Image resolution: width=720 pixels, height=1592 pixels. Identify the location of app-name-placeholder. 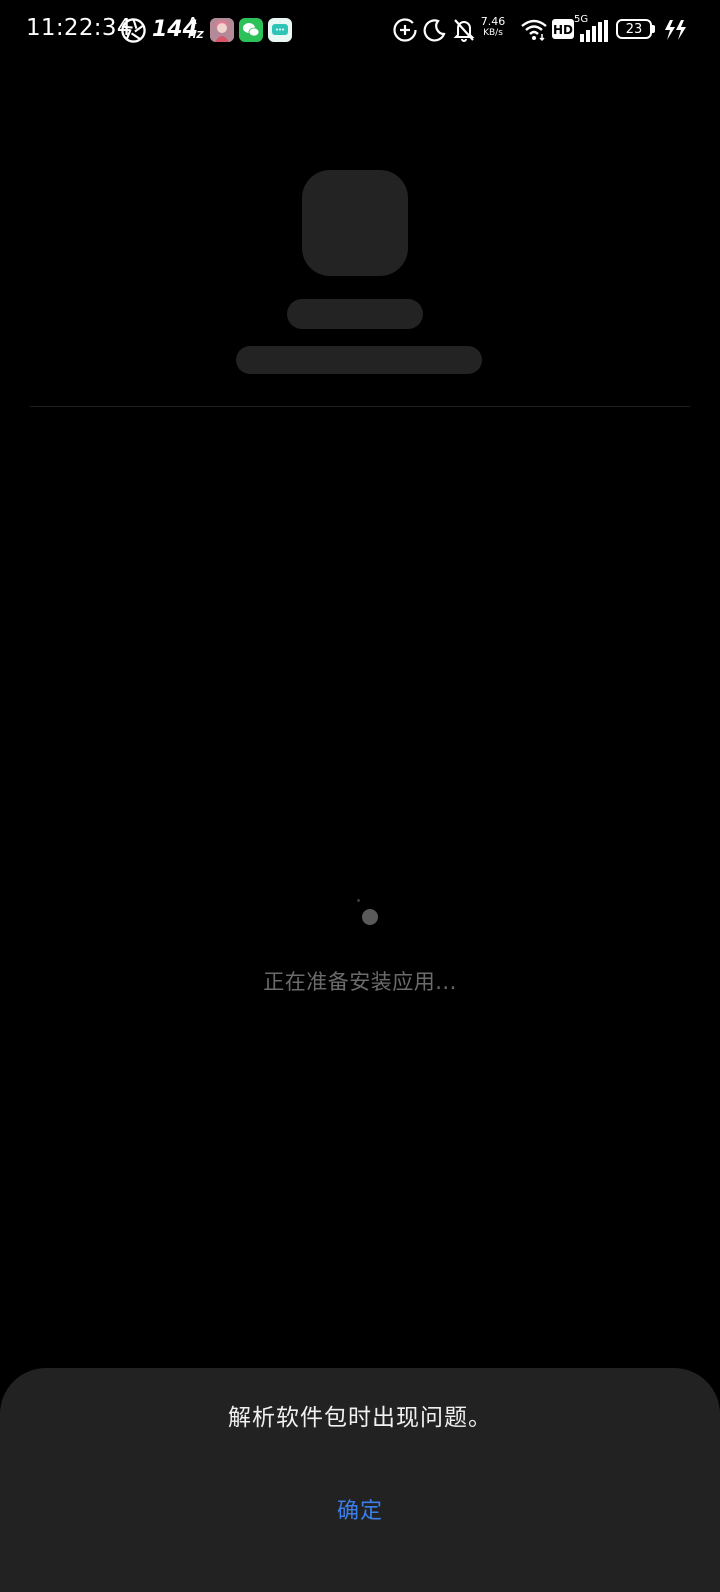
(355, 314).